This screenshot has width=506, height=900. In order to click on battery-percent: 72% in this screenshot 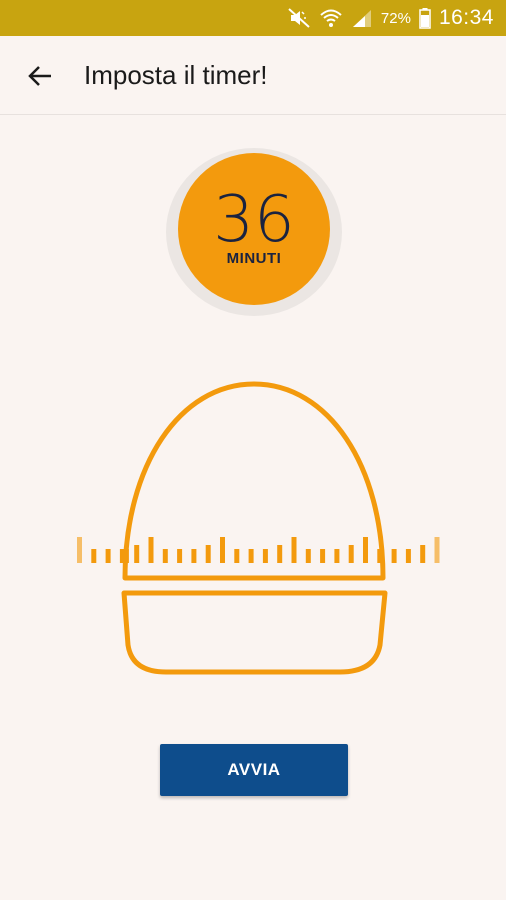, I will do `click(395, 18)`.